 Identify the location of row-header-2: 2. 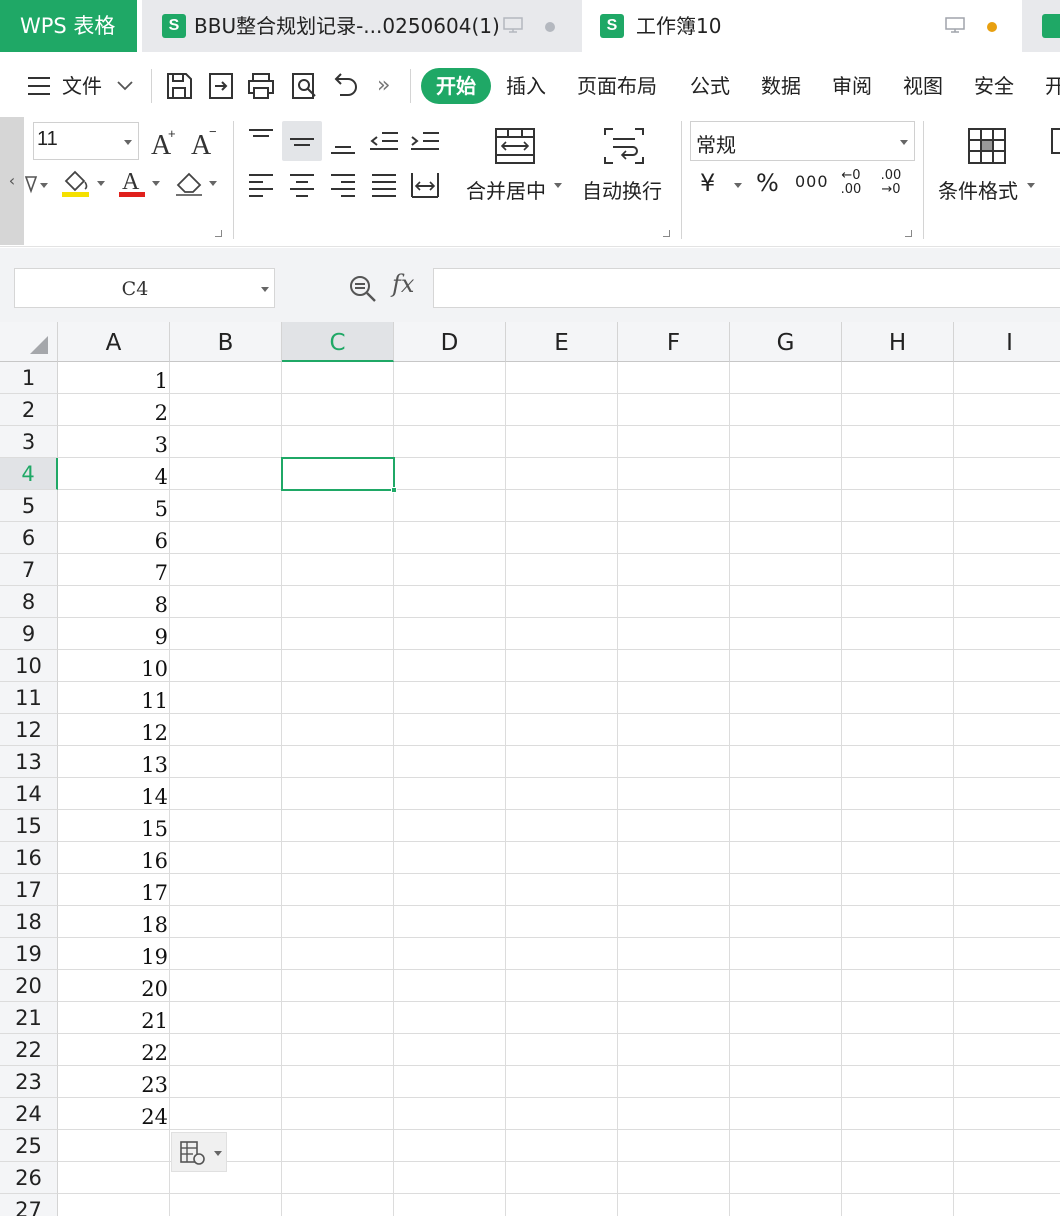
(29, 410).